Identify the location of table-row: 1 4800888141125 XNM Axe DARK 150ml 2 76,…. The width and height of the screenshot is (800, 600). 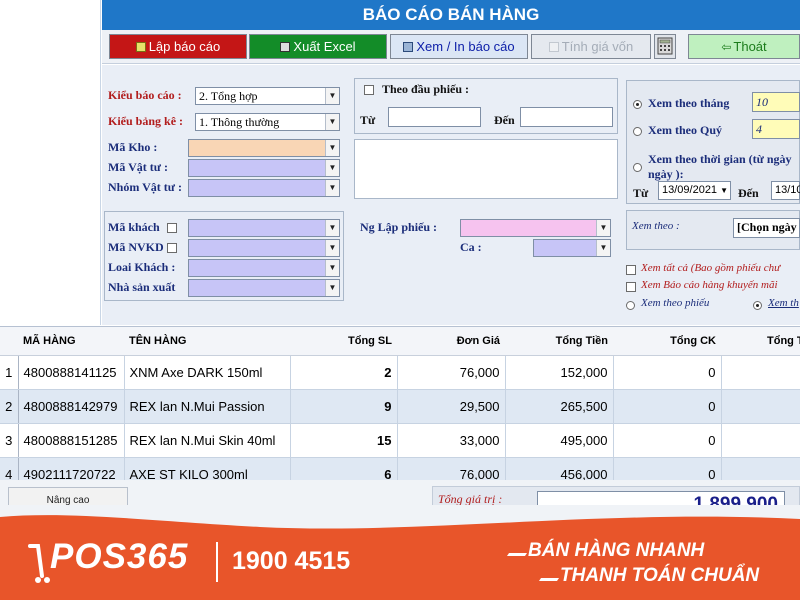
(400, 372).